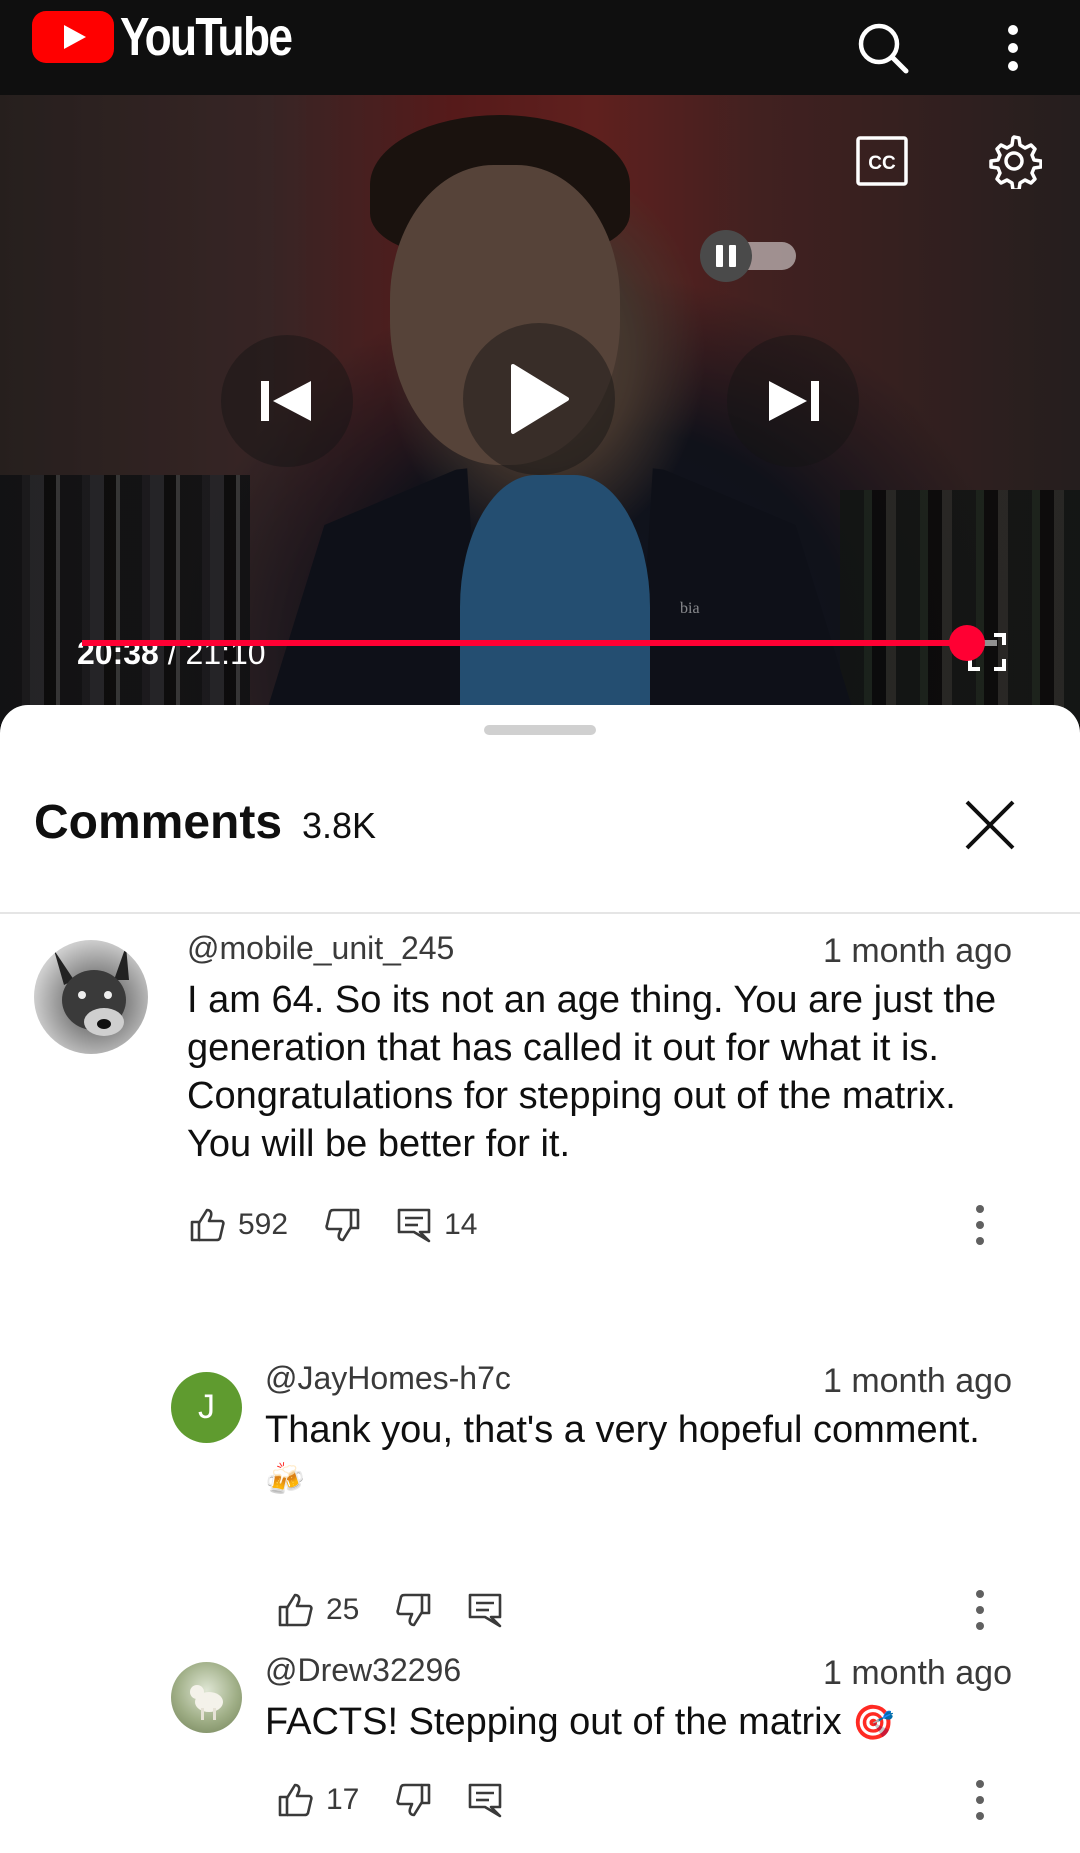 The height and width of the screenshot is (1853, 1080). What do you see at coordinates (1013, 47) in the screenshot?
I see `more-vertical-icon` at bounding box center [1013, 47].